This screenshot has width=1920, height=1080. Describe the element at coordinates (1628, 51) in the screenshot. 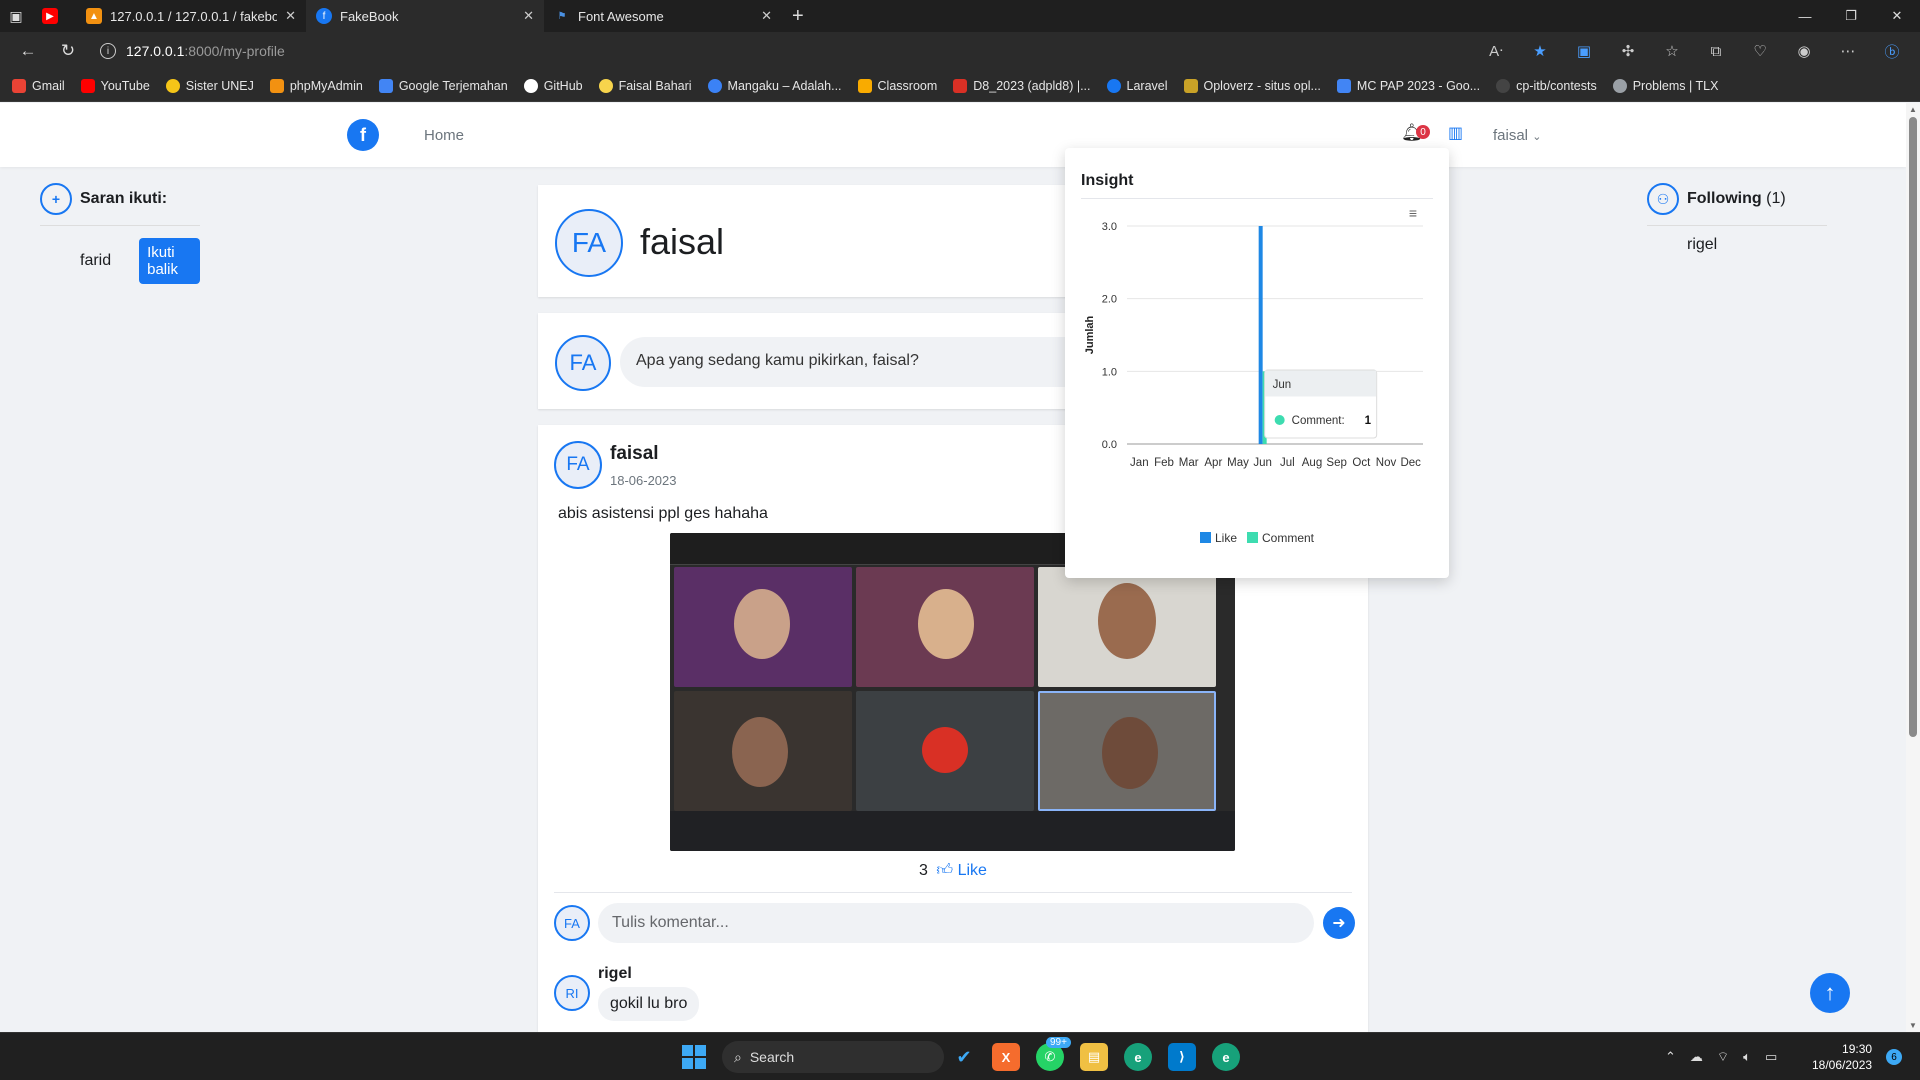

I see `extensions-puzzle-icon: ✣` at that location.